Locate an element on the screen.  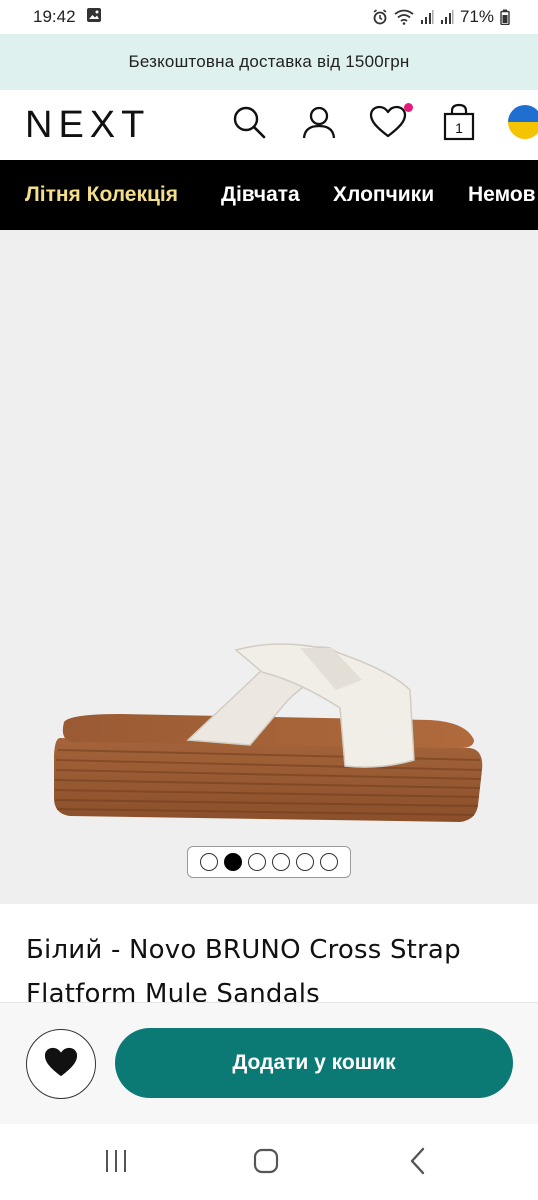
promo-text: Безкоштовна доставка від 1500грн is located at coordinates (269, 61).